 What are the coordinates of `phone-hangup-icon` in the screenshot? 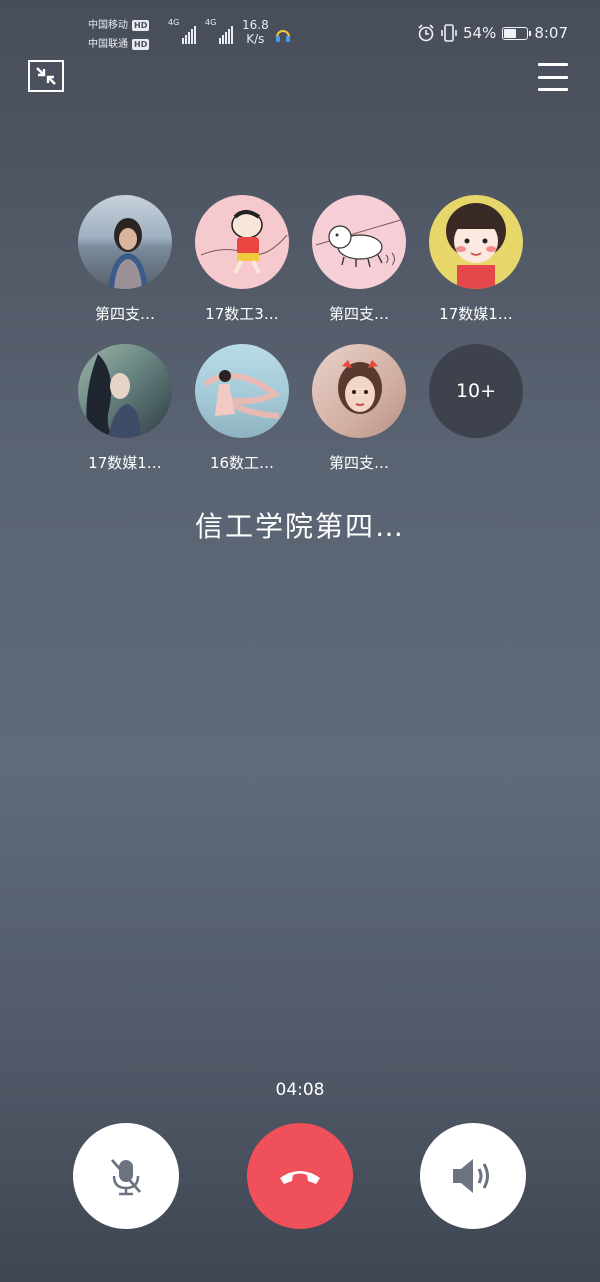 It's located at (300, 1177).